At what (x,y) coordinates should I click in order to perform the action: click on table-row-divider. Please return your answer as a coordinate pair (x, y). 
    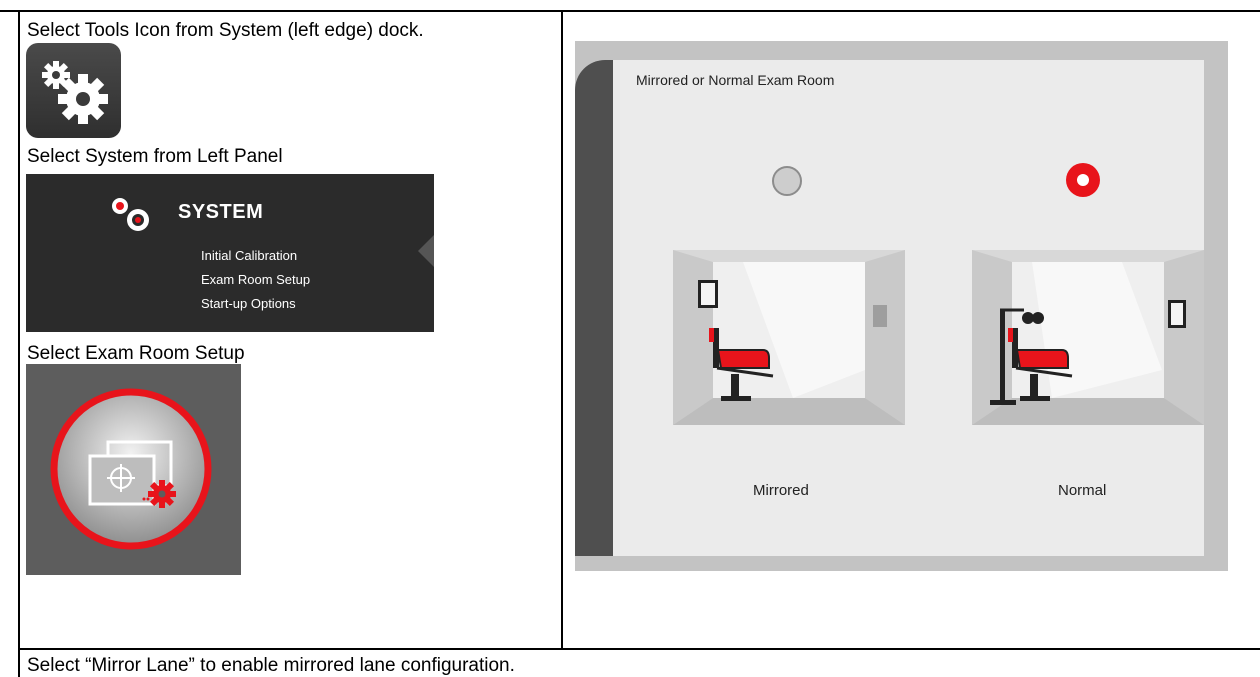
    Looking at the image, I should click on (639, 649).